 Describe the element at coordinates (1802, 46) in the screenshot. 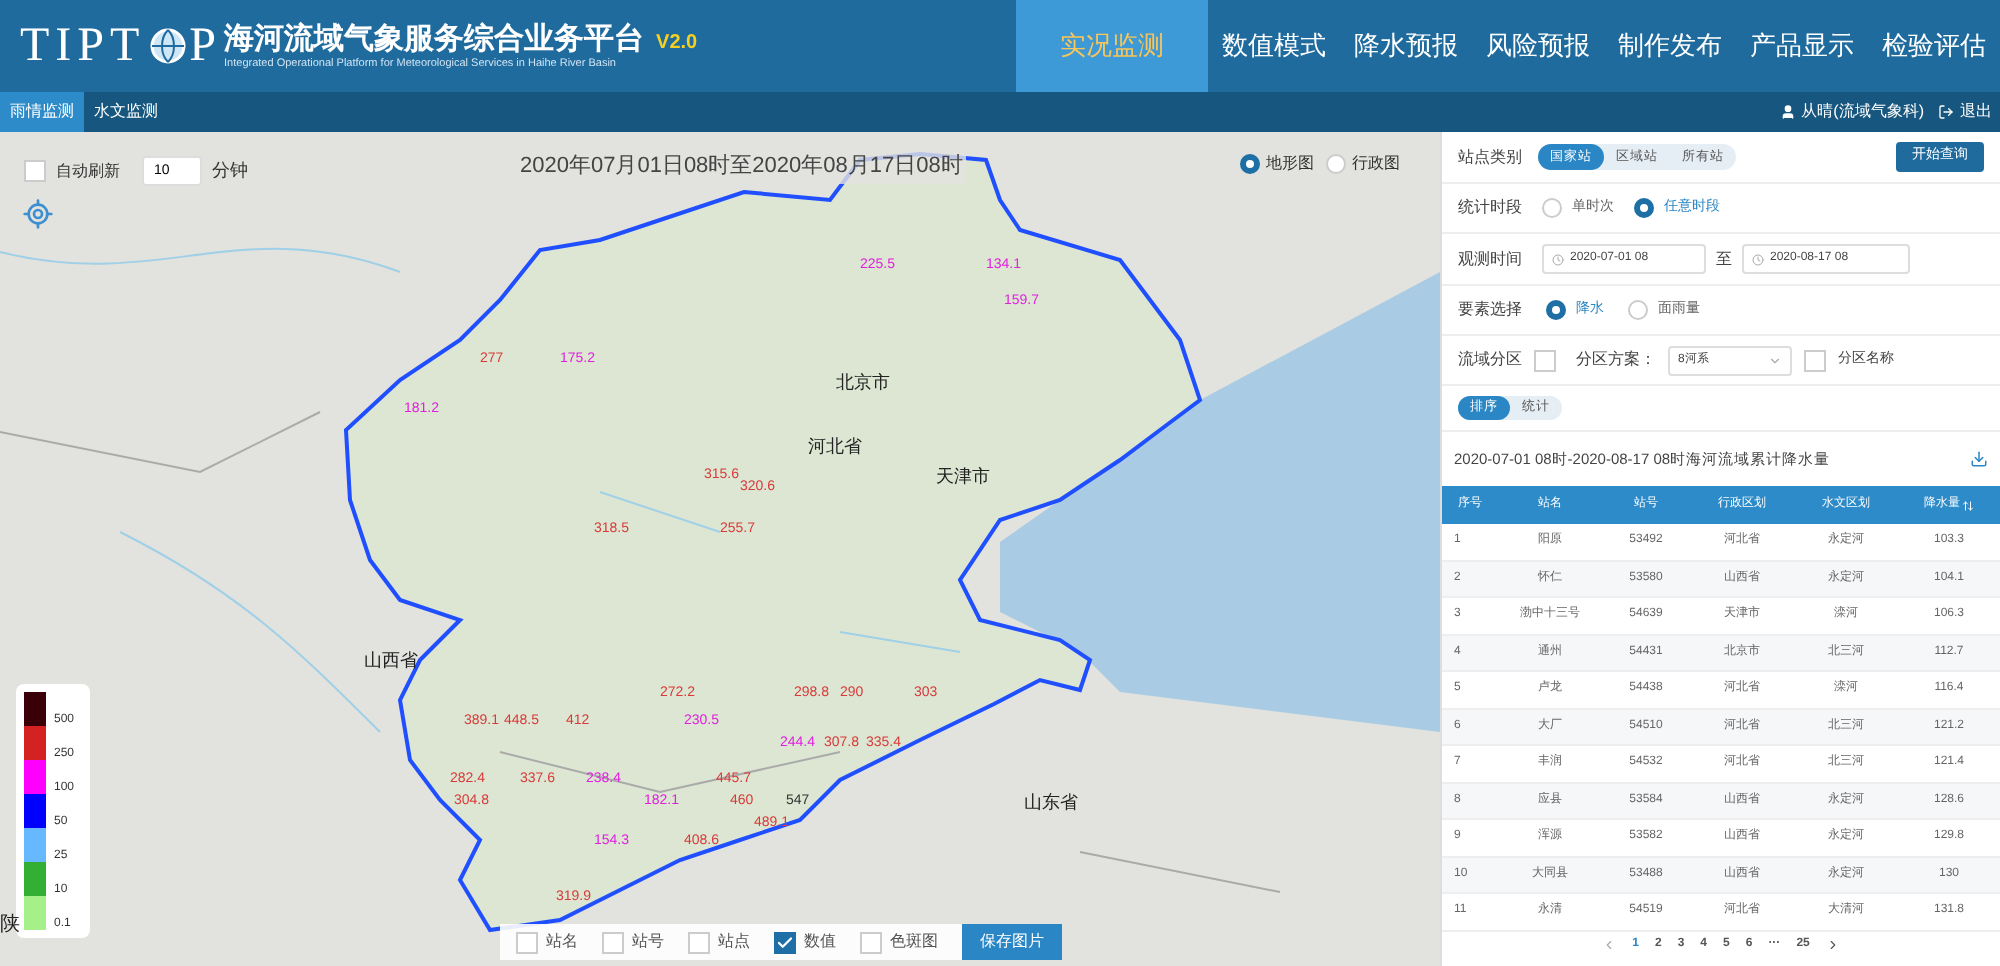

I see `nav-tab: 产品显示` at that location.